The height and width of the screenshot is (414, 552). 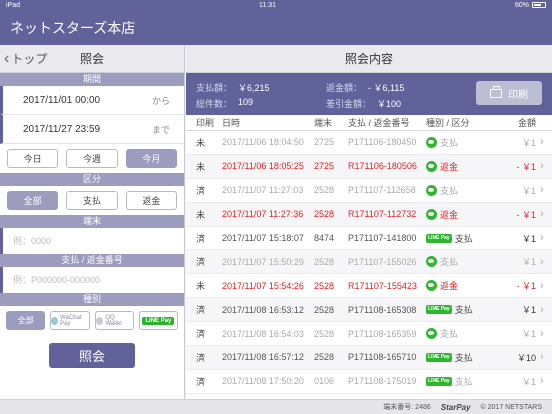 I want to click on type-buttons: 全部 WeChat Pay QQ Wallet LINE Pay, so click(x=92, y=320).